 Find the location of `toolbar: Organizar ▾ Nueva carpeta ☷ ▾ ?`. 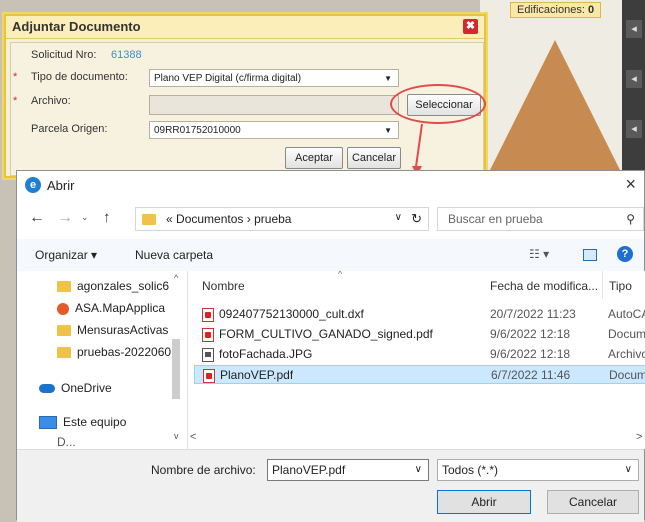

toolbar: Organizar ▾ Nueva carpeta ☷ ▾ ? is located at coordinates (330, 255).